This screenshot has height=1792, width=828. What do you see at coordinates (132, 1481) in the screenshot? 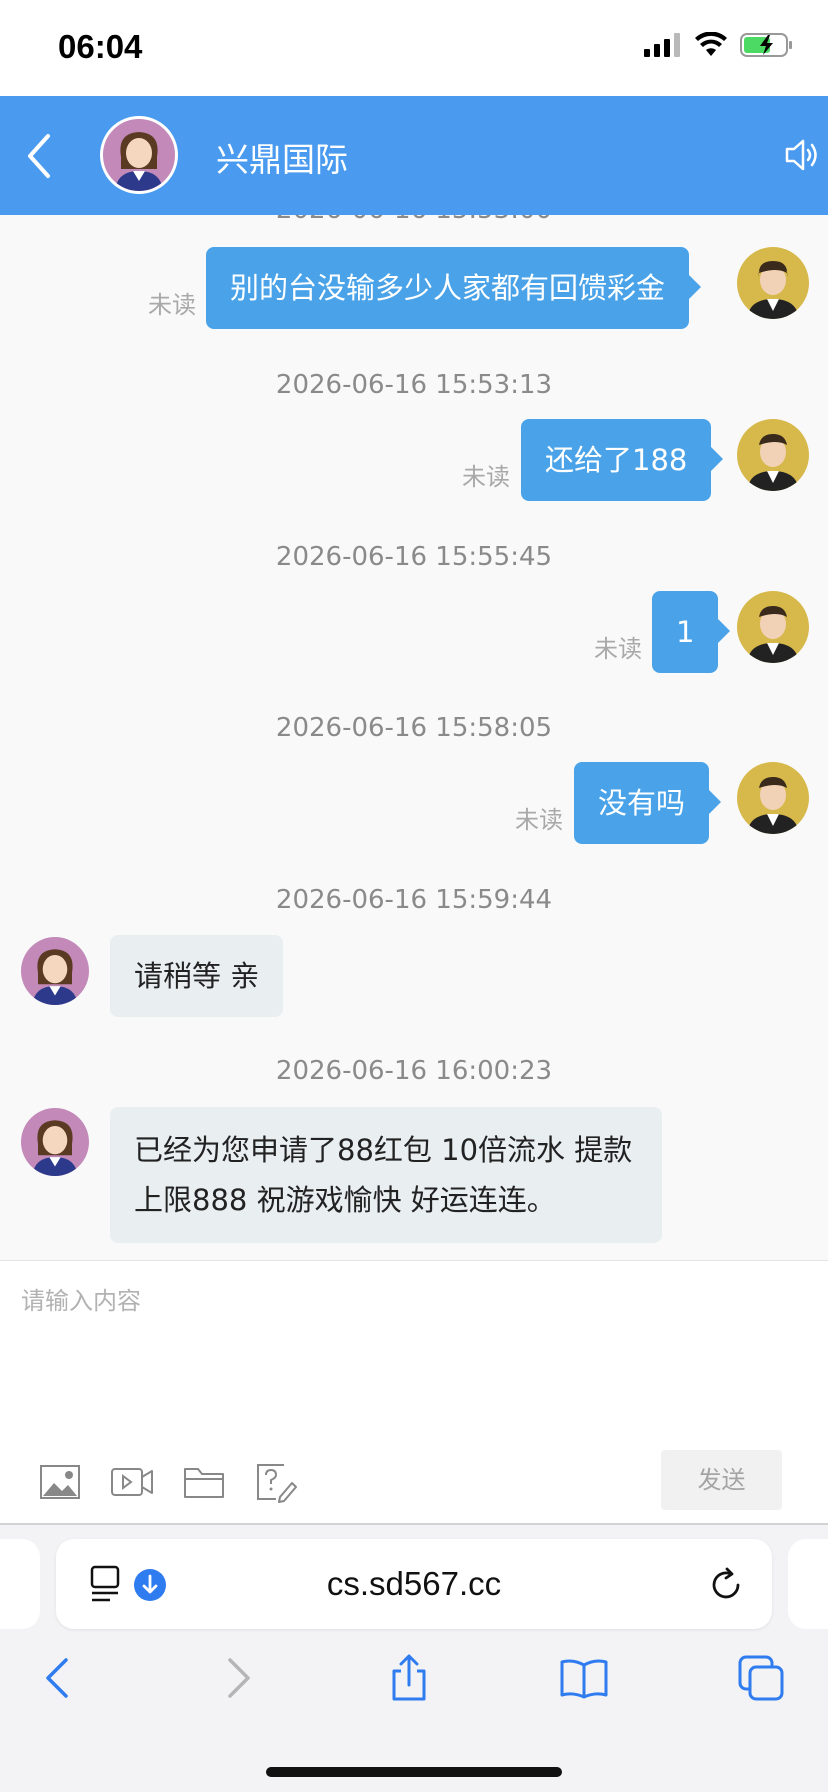
I see `video-icon` at bounding box center [132, 1481].